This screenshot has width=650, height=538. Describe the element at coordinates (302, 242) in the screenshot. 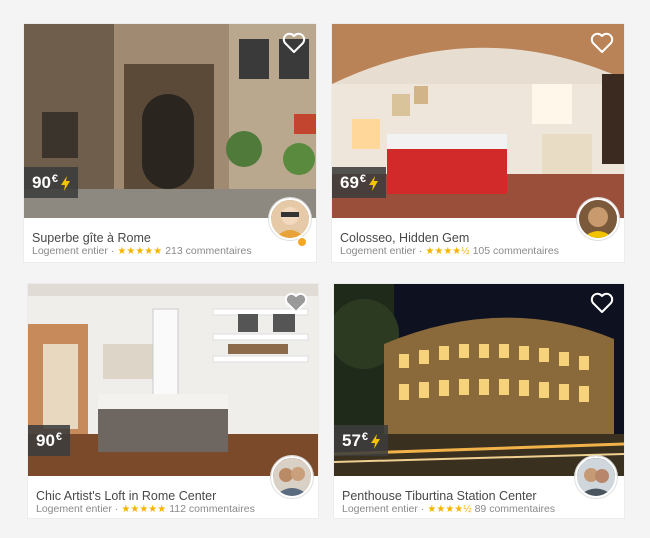

I see `superhost-badge` at that location.